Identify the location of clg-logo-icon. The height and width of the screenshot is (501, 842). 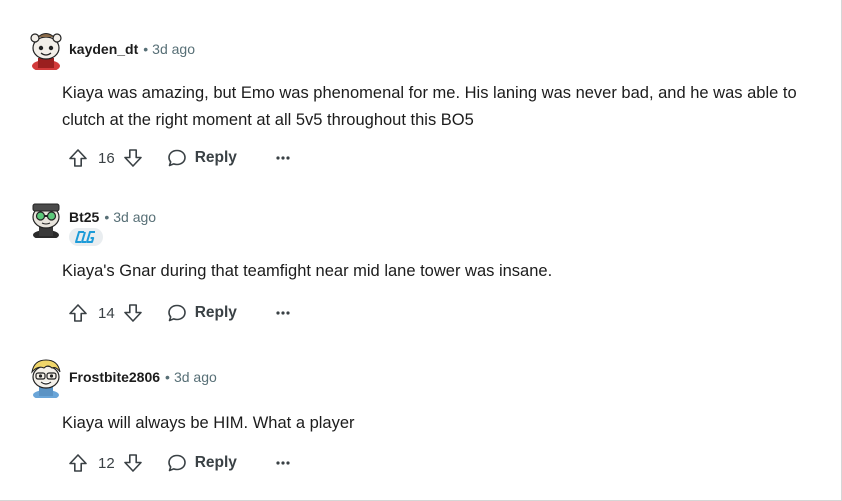
(85, 237).